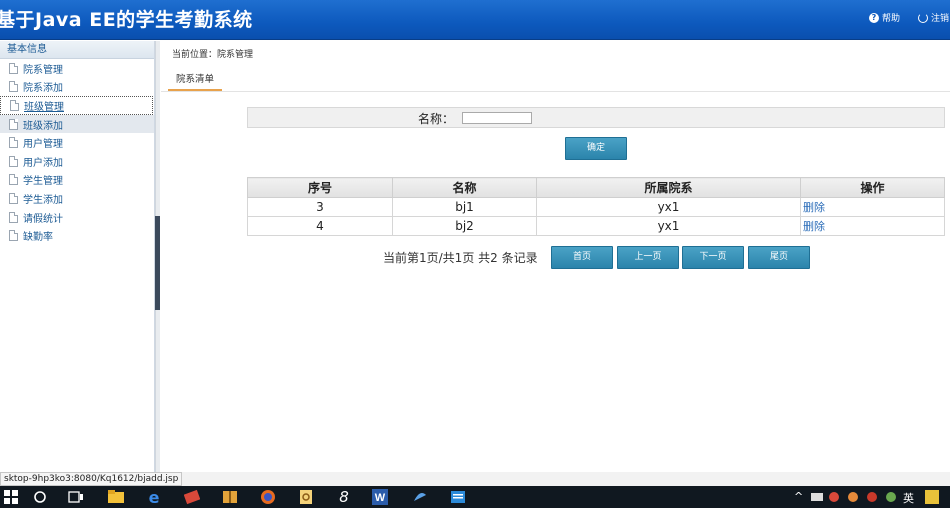  Describe the element at coordinates (464, 187) in the screenshot. I see `column-header-name: 名称` at that location.